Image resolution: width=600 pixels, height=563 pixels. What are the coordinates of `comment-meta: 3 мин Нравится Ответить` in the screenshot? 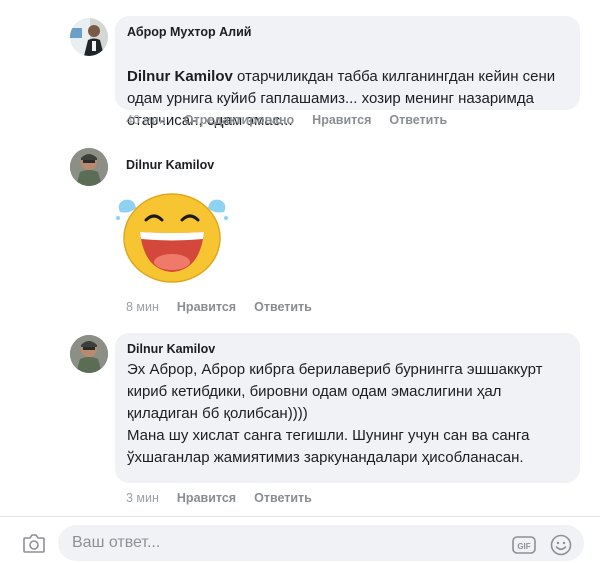 It's located at (219, 498).